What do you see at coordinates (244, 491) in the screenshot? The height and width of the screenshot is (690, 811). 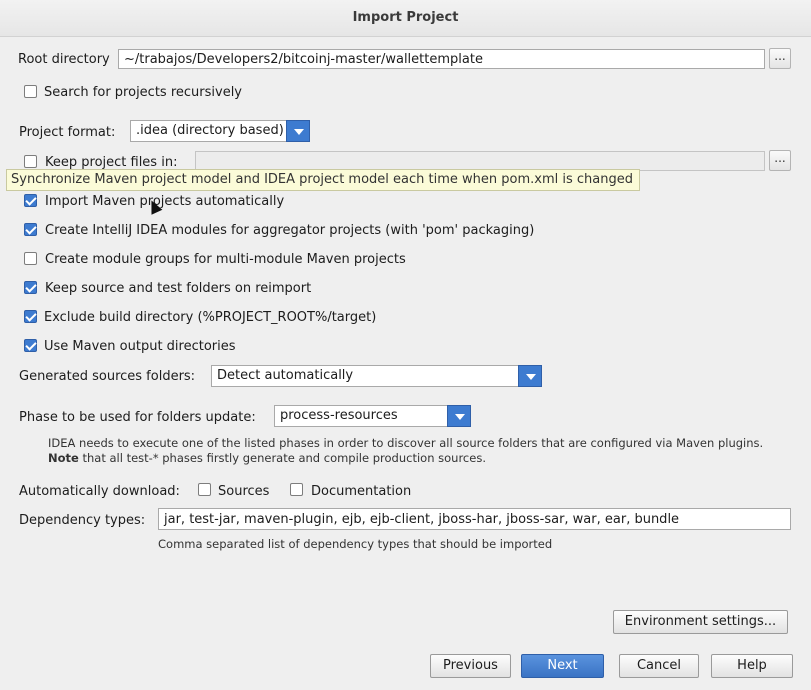 I see `download-sources-label: Sources` at bounding box center [244, 491].